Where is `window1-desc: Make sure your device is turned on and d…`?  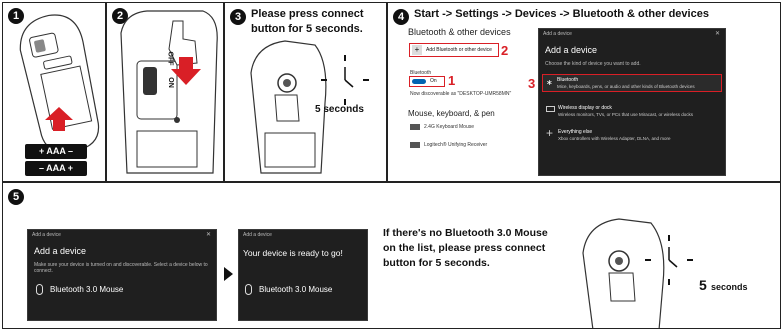 window1-desc: Make sure your device is turned on and d… is located at coordinates (121, 268).